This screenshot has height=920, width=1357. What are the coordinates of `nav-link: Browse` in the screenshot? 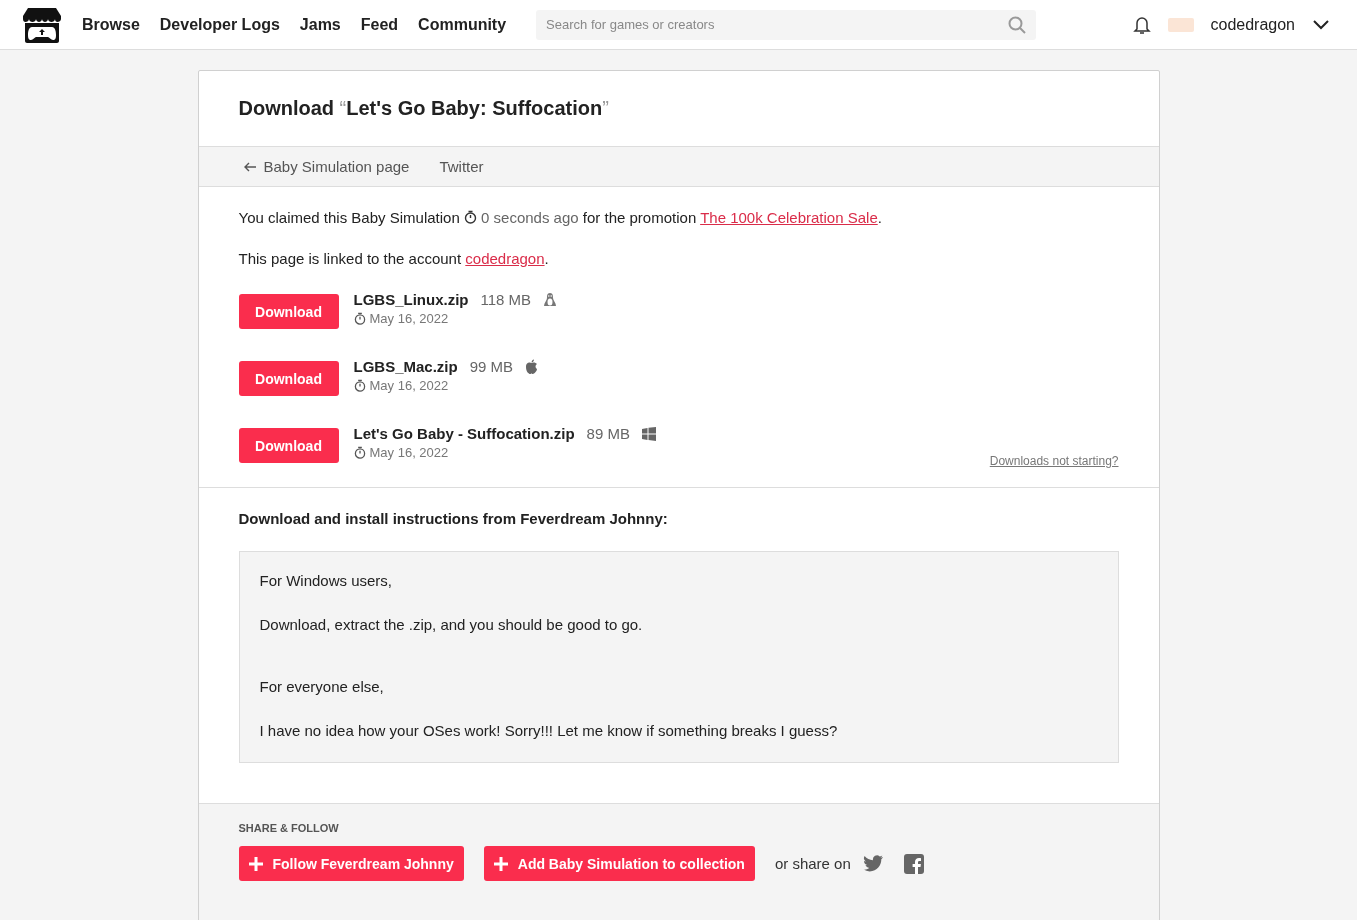 It's located at (111, 24).